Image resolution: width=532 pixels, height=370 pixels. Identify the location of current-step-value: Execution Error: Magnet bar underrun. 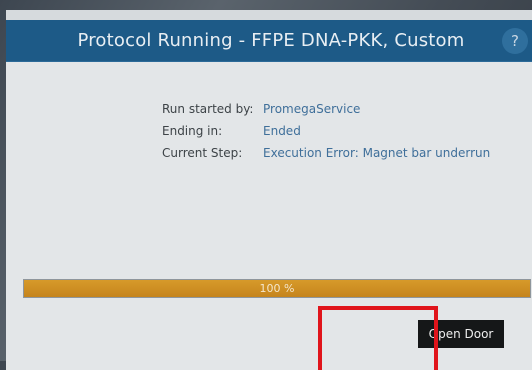
(377, 153).